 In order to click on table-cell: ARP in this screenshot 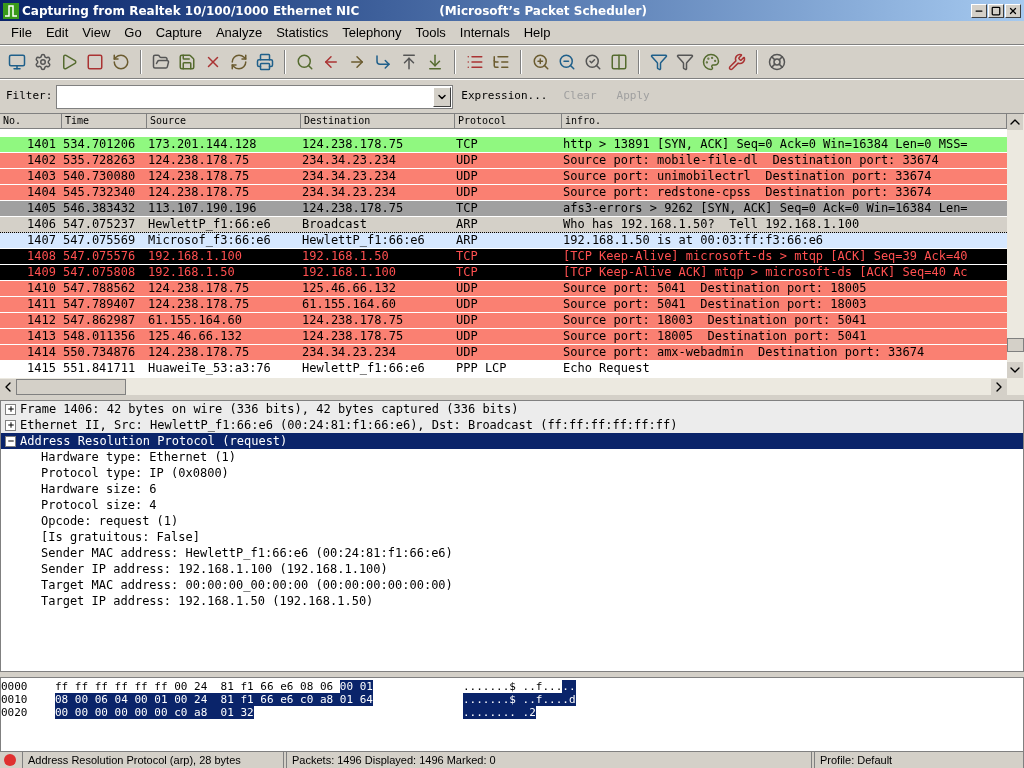, I will do `click(467, 224)`.